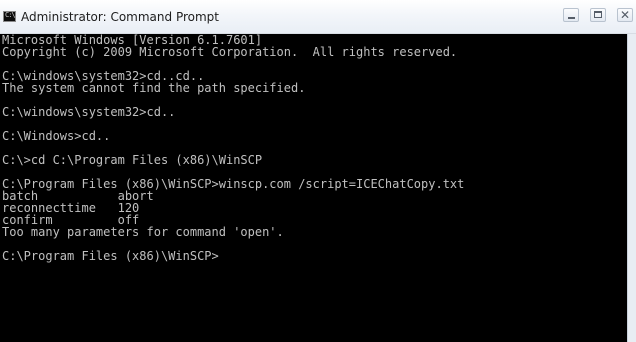 This screenshot has height=342, width=636. What do you see at coordinates (631, 188) in the screenshot?
I see `window-border-right` at bounding box center [631, 188].